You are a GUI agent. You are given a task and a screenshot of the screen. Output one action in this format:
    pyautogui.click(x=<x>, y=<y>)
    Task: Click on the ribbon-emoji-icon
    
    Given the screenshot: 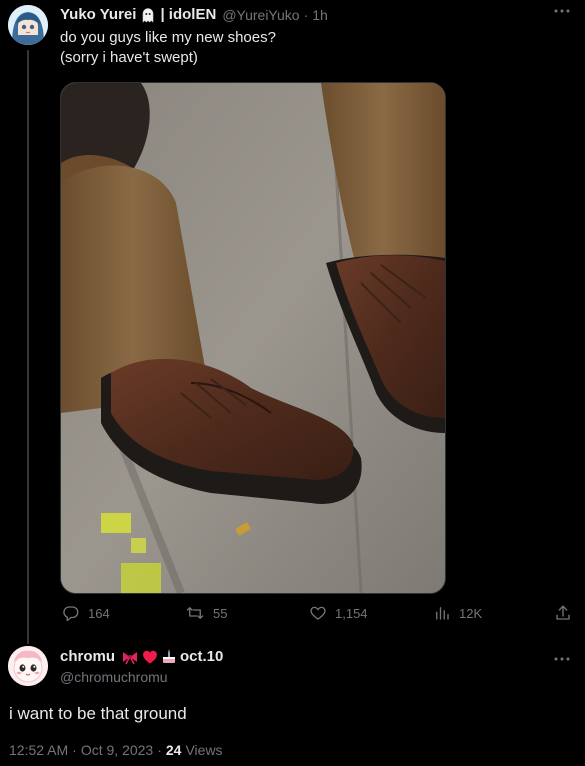 What is the action you would take?
    pyautogui.click(x=130, y=657)
    